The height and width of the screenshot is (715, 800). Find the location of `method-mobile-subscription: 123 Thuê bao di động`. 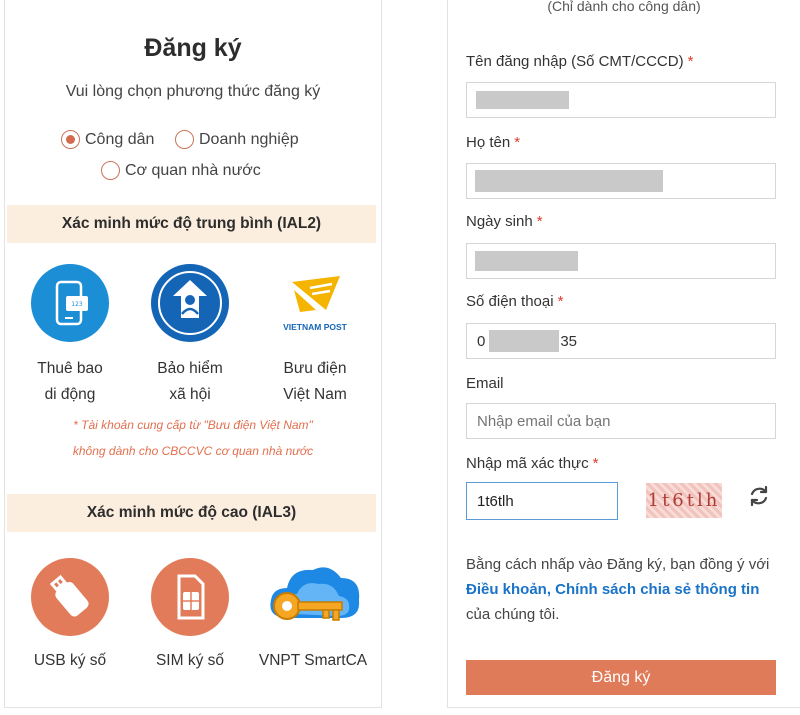

method-mobile-subscription: 123 Thuê bao di động is located at coordinates (70, 335).